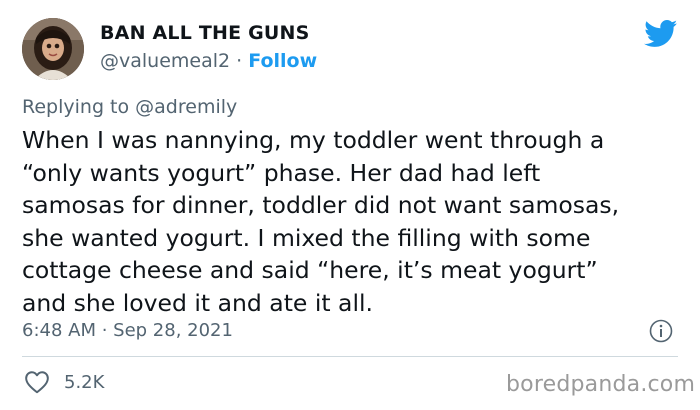 This screenshot has height=410, width=700. I want to click on author-display-name: BAN ALL THE GUNS, so click(205, 33).